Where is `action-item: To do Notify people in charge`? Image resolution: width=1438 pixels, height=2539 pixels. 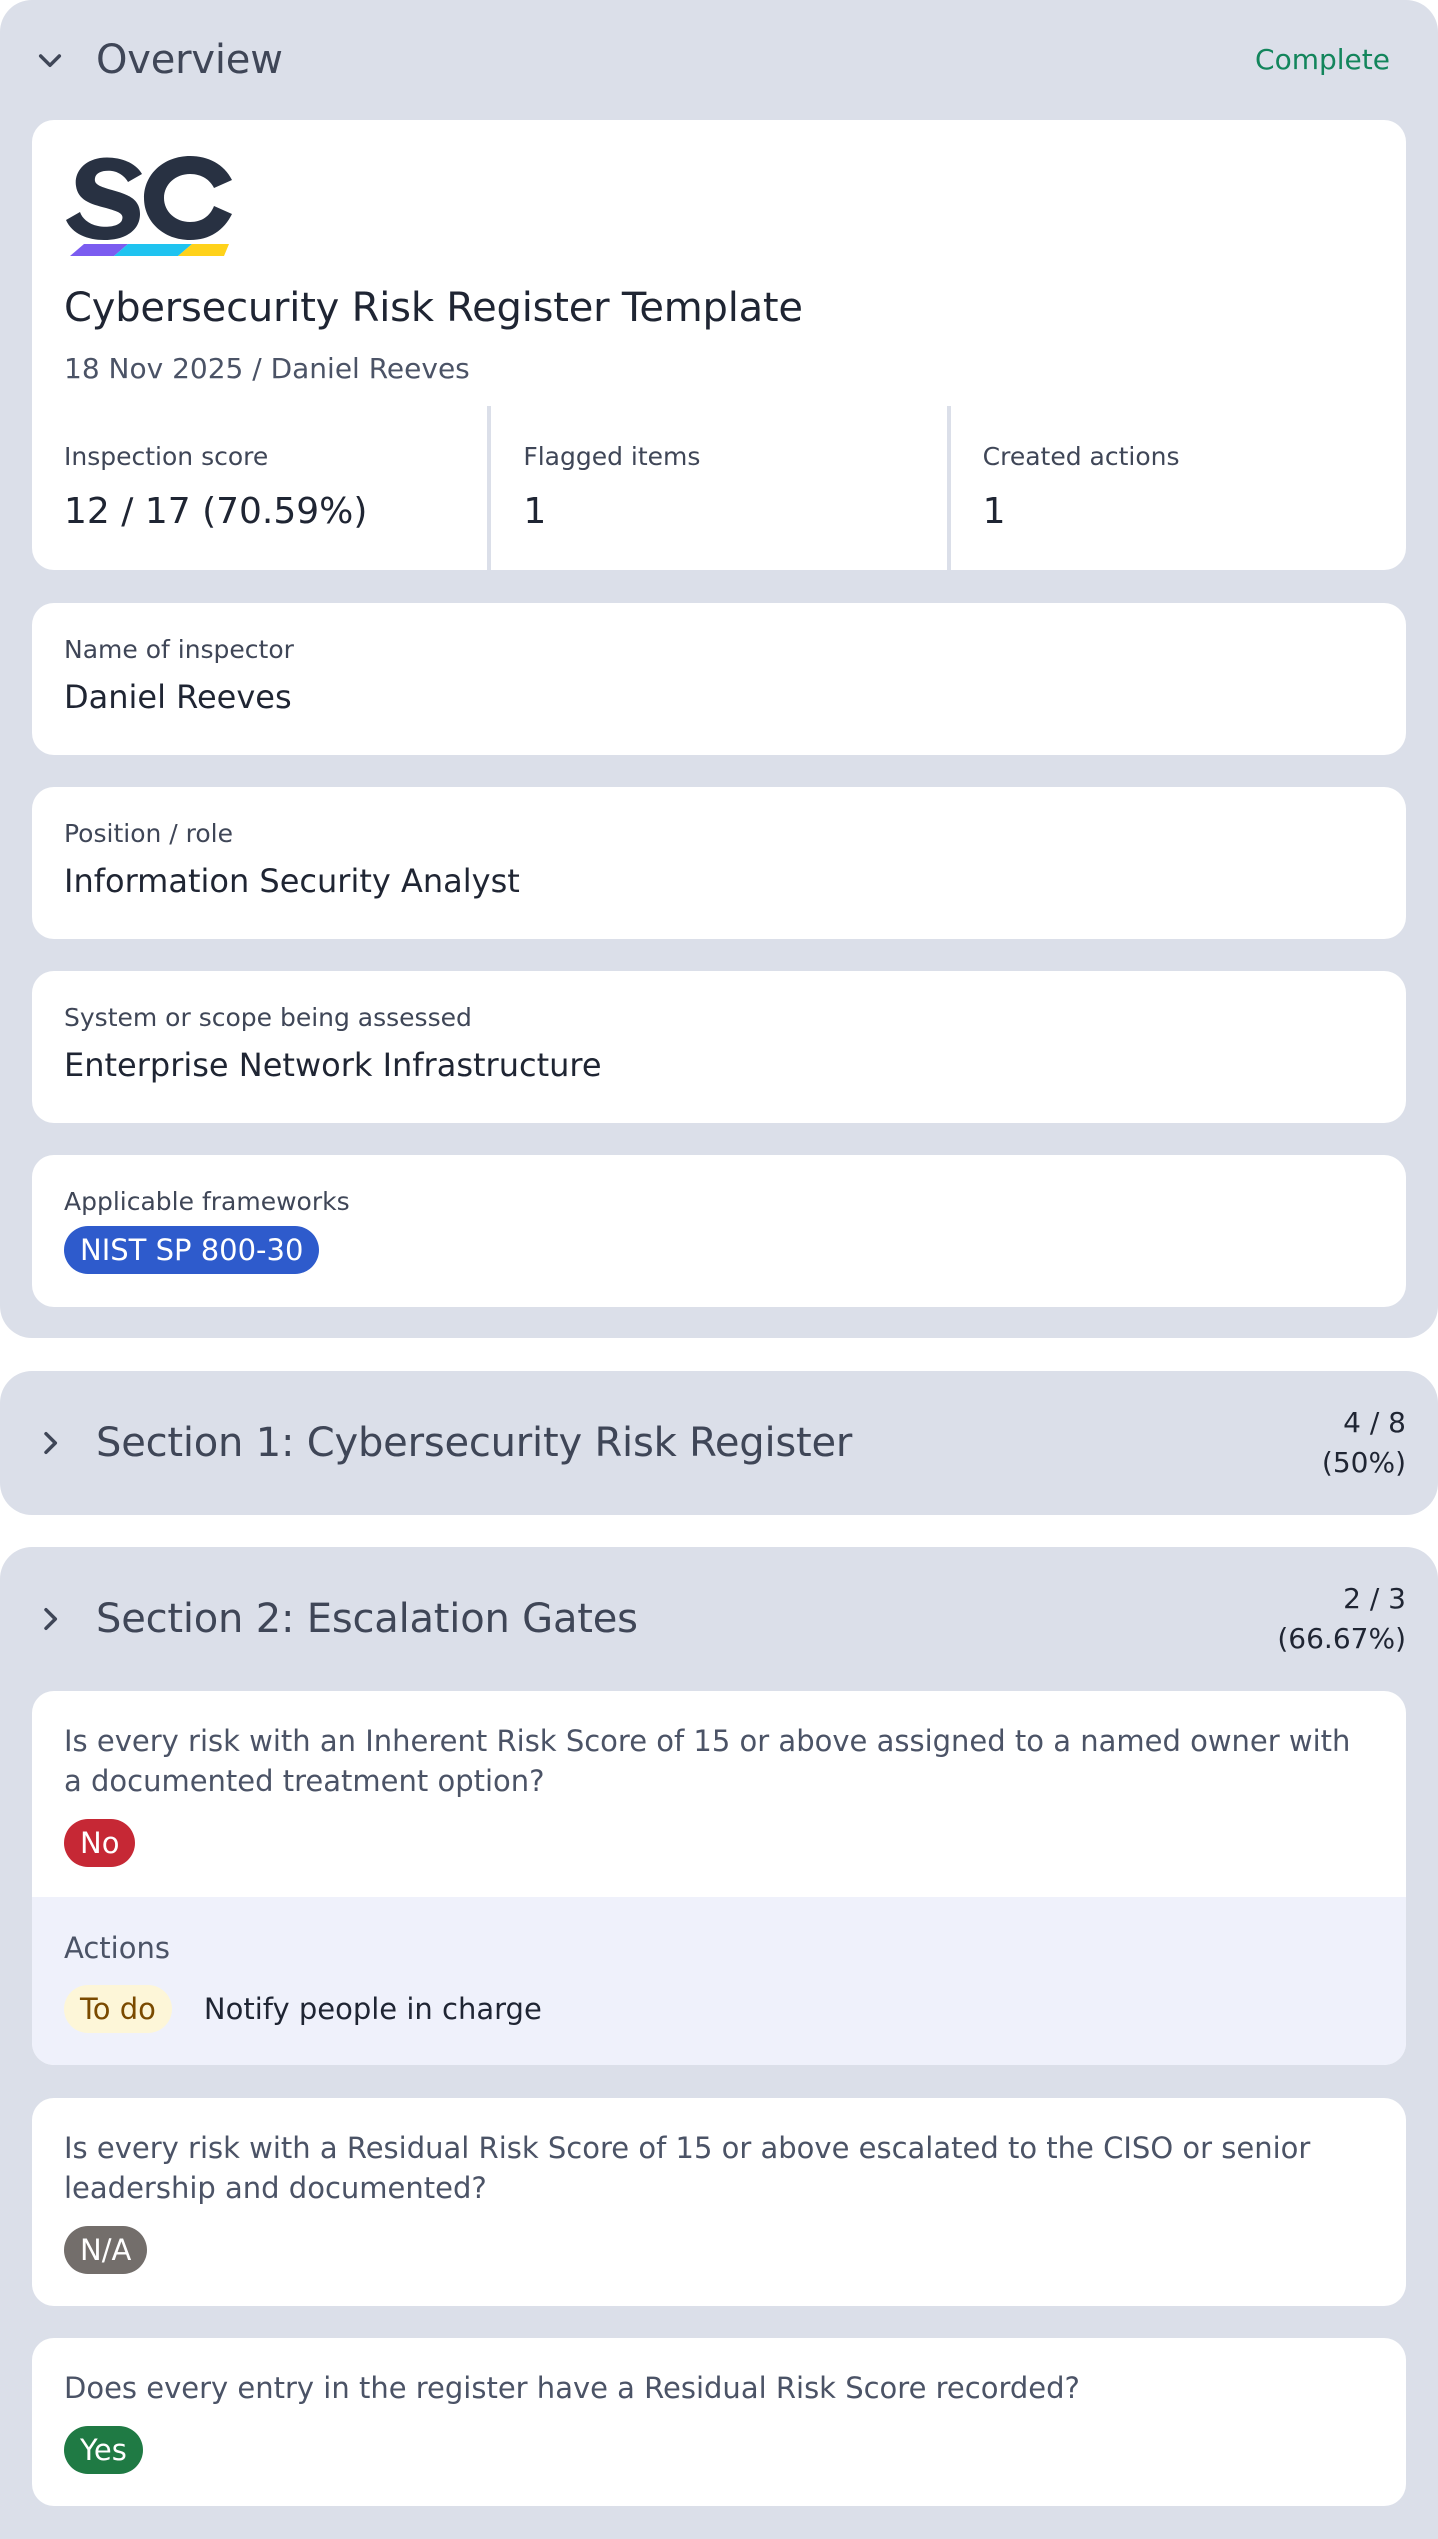
action-item: To do Notify people in charge is located at coordinates (303, 2009).